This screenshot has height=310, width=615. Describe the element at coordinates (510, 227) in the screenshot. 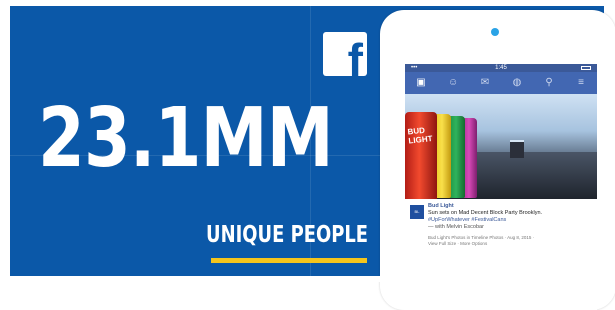

I see `post-tagged-with: — with Melvin Escobar` at that location.